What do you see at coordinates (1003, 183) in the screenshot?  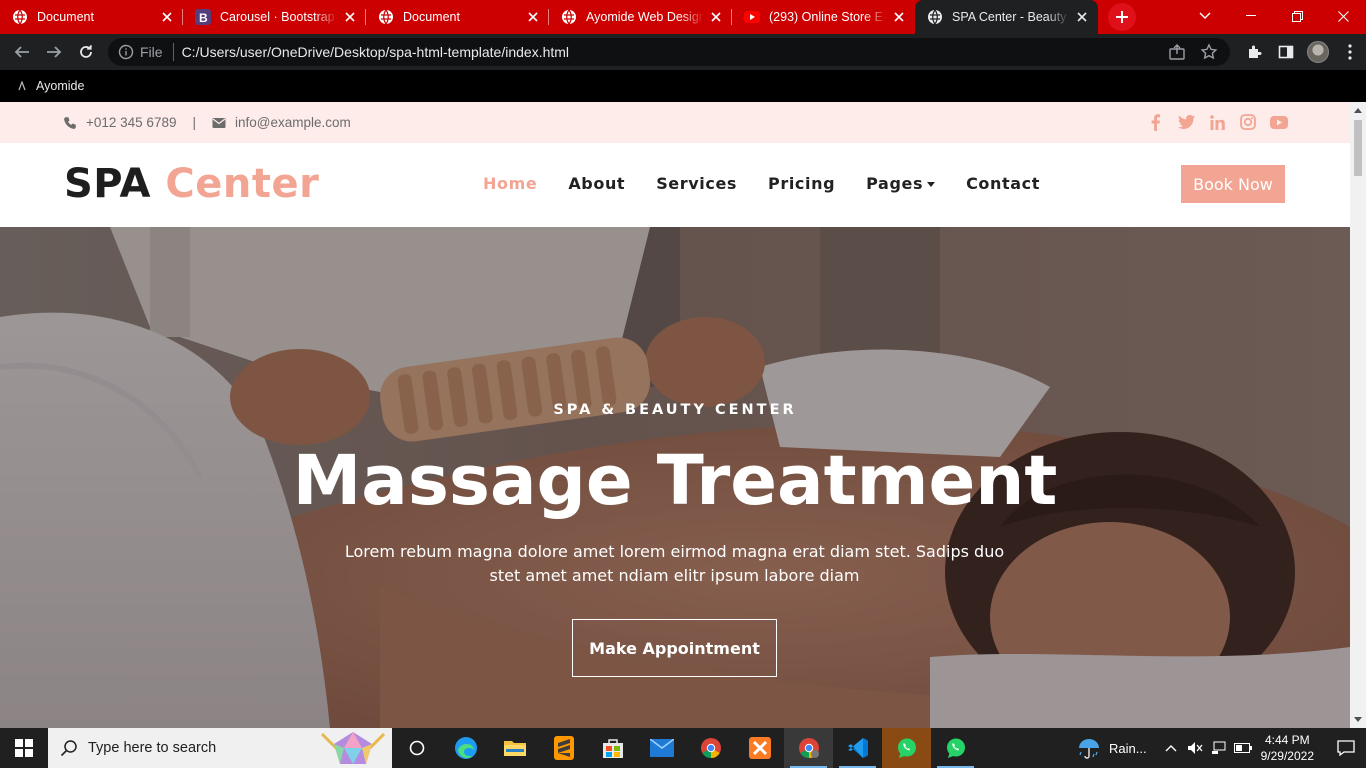 I see `nav-contact: Contact` at bounding box center [1003, 183].